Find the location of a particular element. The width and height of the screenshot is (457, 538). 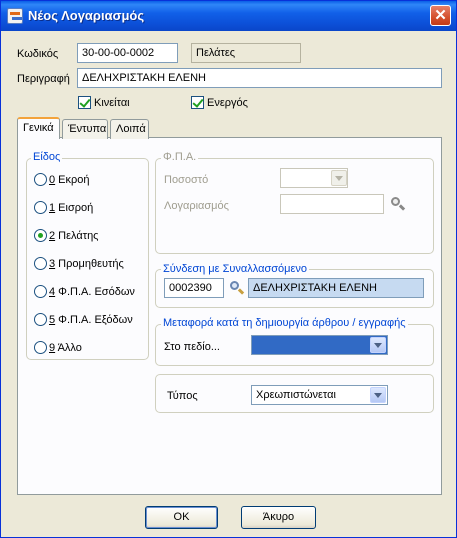

radio-inflow is located at coordinates (40, 207).